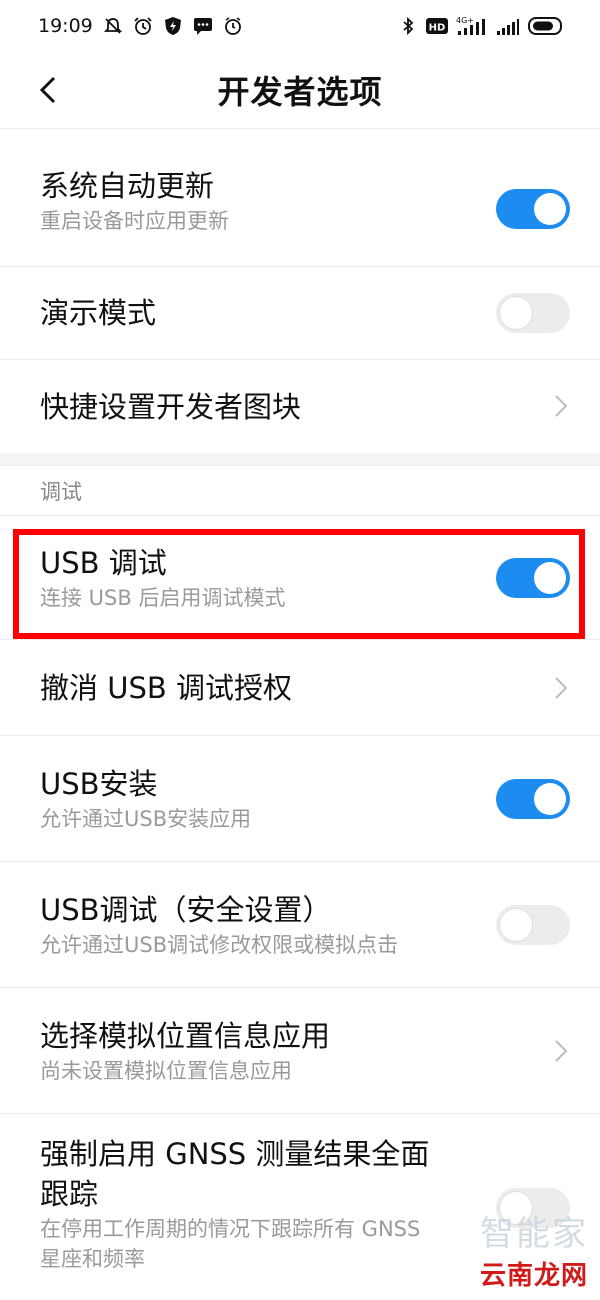  What do you see at coordinates (534, 1234) in the screenshot?
I see `watermark-top: 智能家` at bounding box center [534, 1234].